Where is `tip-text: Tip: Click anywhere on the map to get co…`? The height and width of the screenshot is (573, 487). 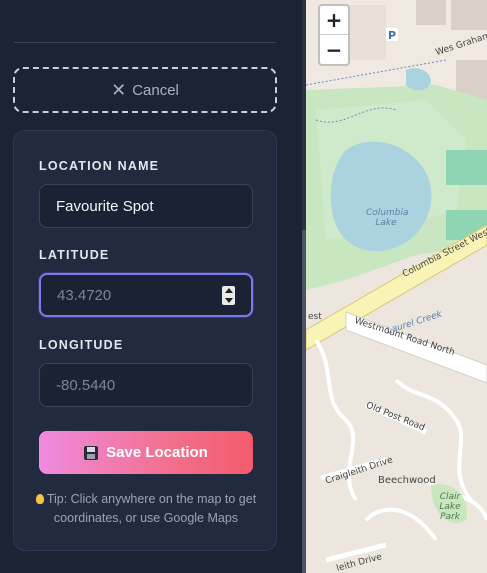 tip-text: Tip: Click anywhere on the map to get co… is located at coordinates (146, 509).